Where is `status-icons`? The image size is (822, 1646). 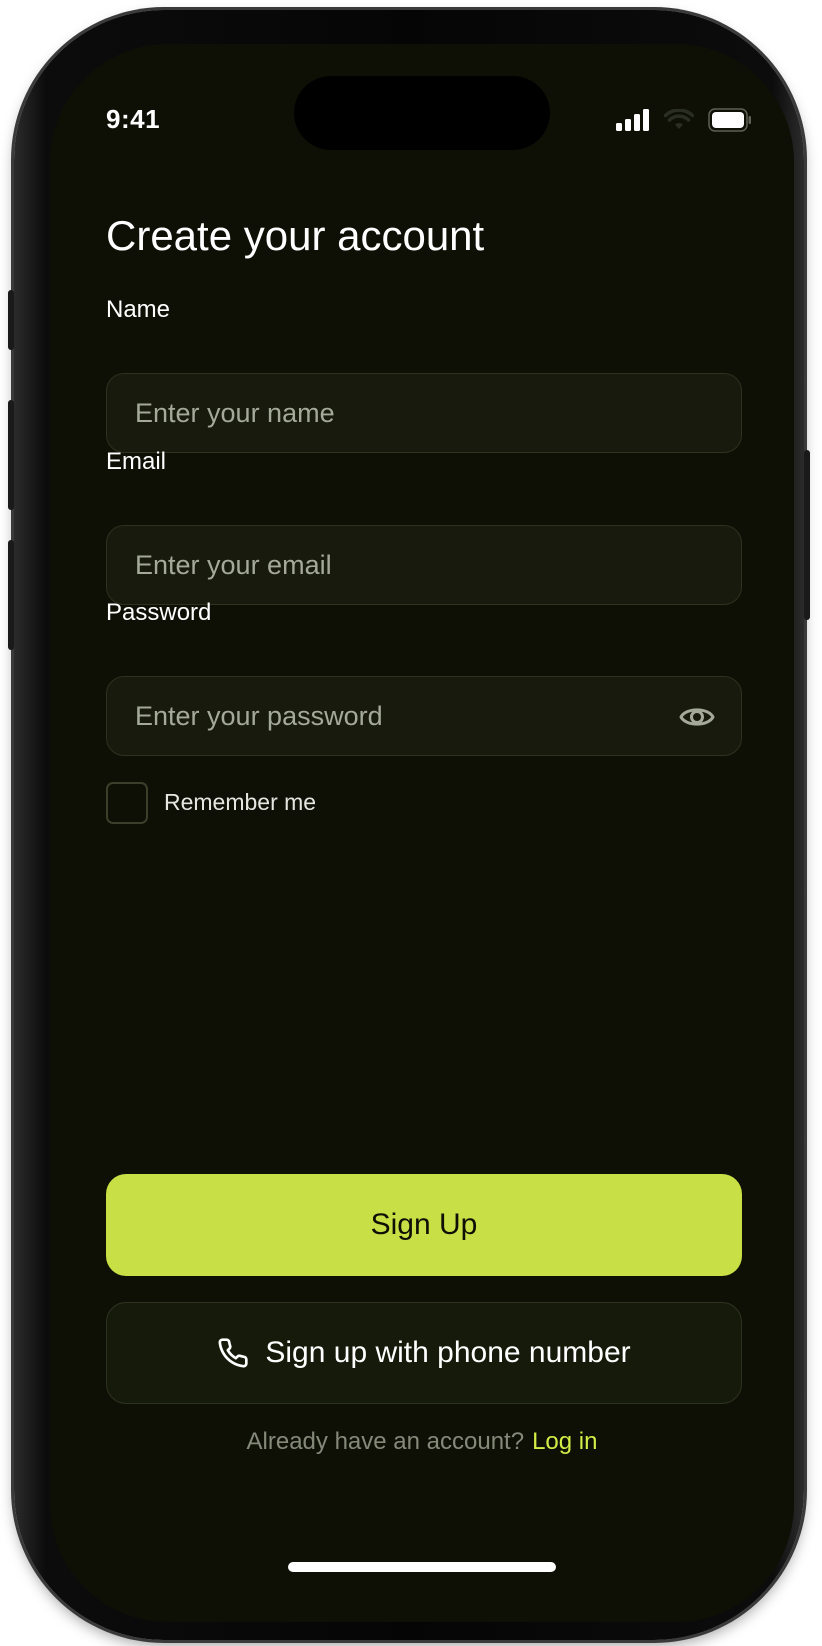 status-icons is located at coordinates (684, 120).